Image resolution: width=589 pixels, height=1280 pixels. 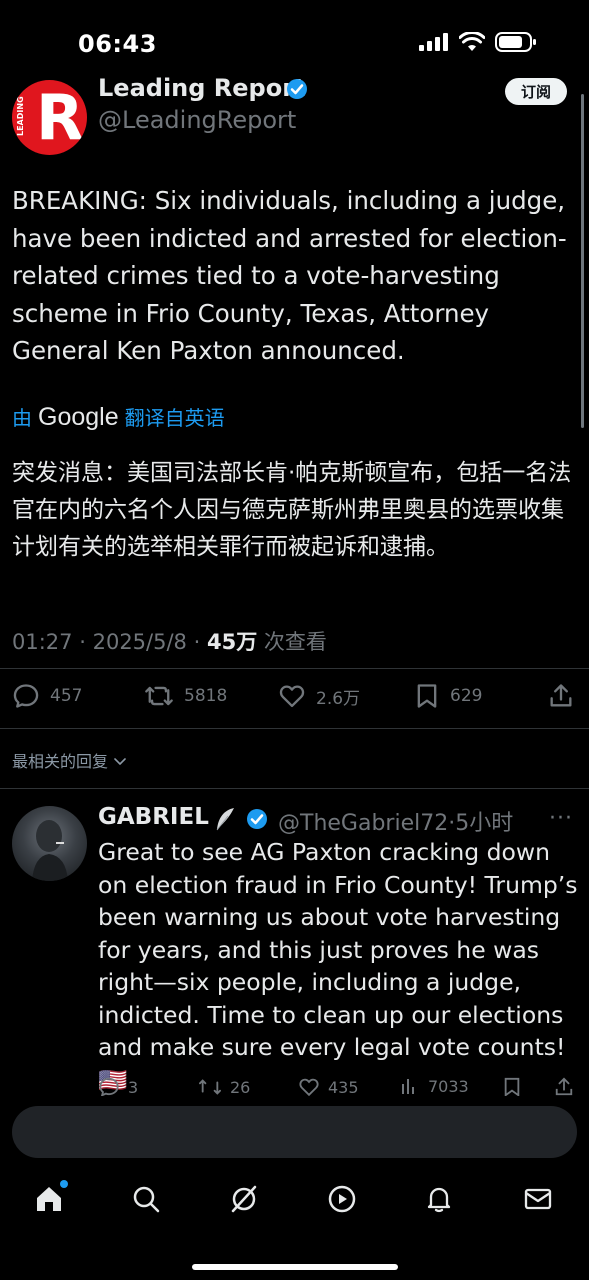 What do you see at coordinates (294, 1132) in the screenshot?
I see `reply-compose-input` at bounding box center [294, 1132].